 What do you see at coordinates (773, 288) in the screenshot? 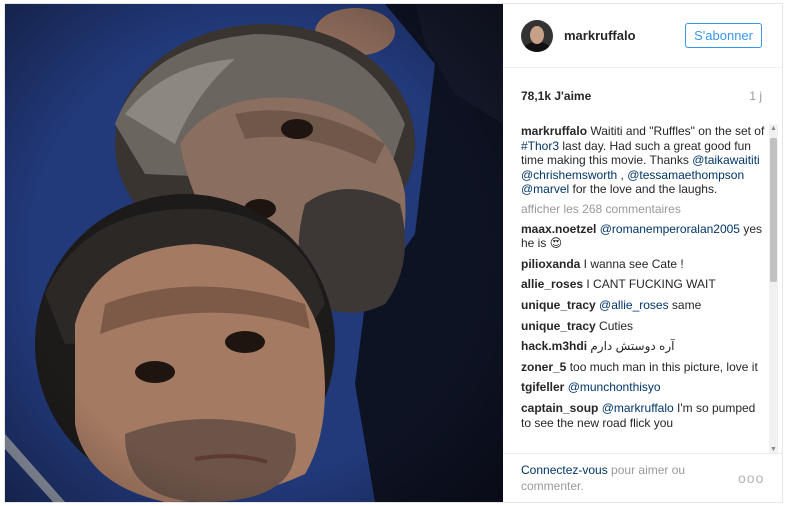
I see `comments-scrollbar: ▲ ▼` at bounding box center [773, 288].